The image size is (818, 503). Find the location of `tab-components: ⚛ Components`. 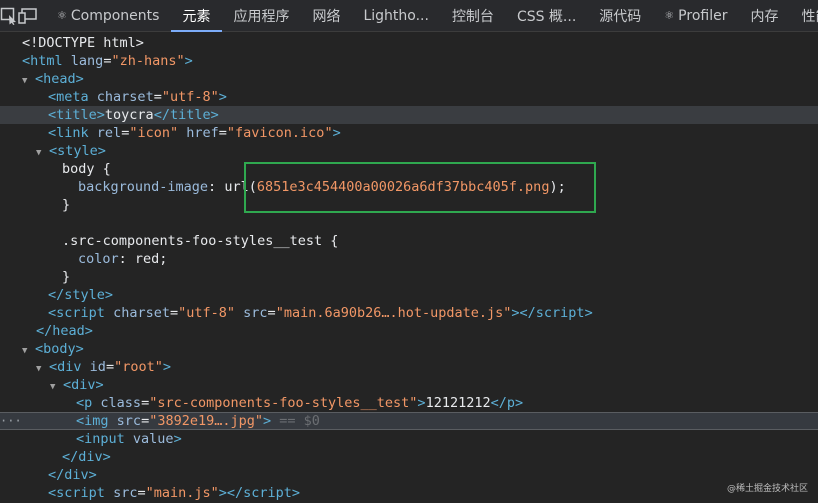

tab-components: ⚛ Components is located at coordinates (108, 15).